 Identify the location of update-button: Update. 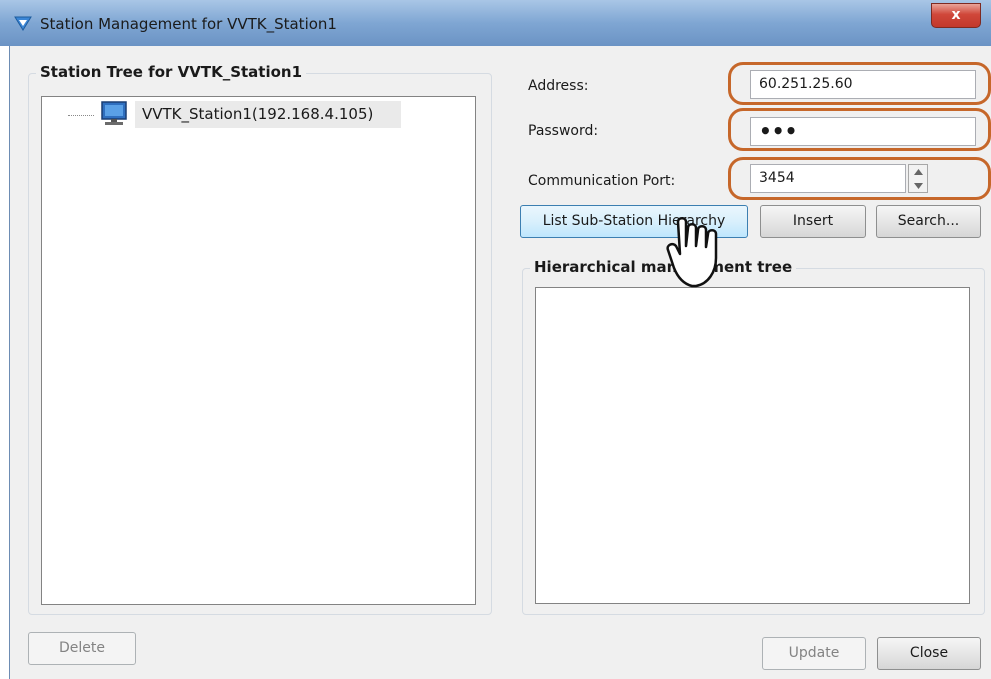
(814, 653).